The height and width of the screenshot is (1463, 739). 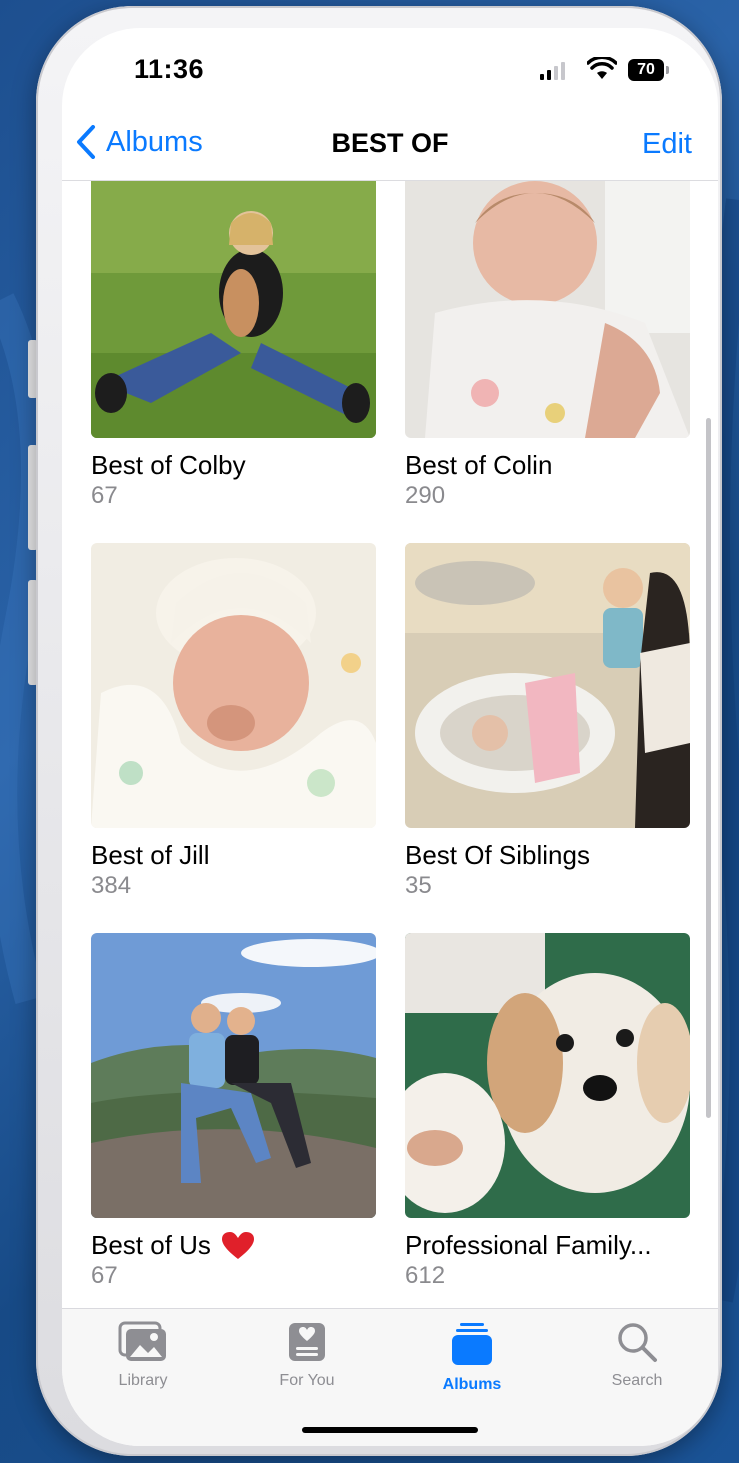 I want to click on battery-icon: 70, so click(x=650, y=70).